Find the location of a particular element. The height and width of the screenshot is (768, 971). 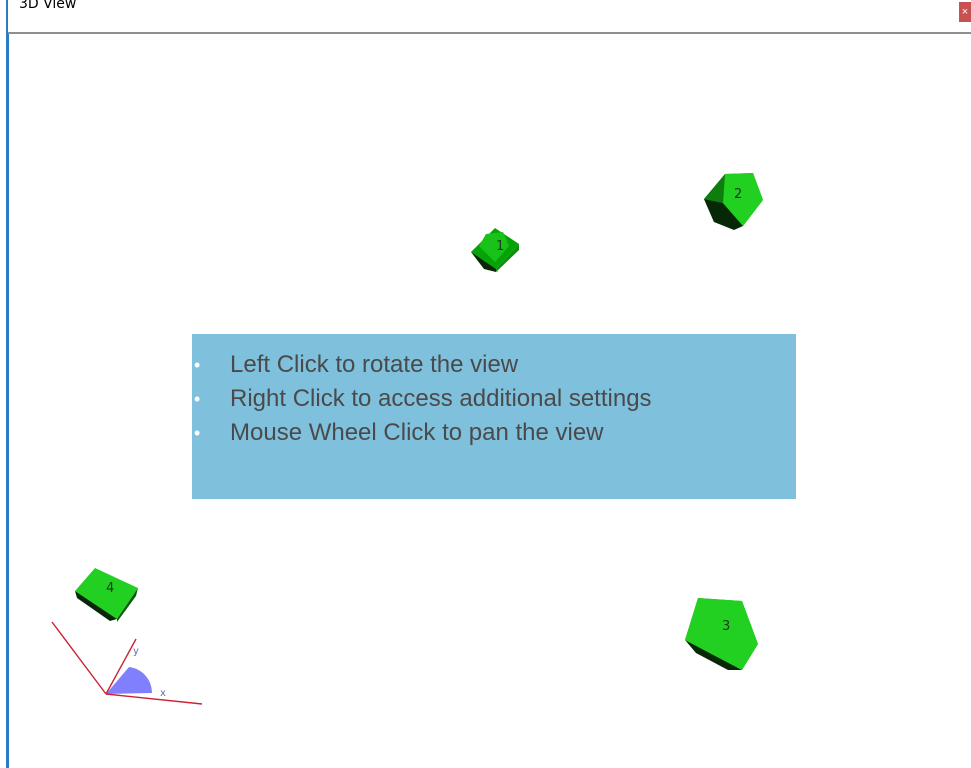

help-item-pan: • Mouse Wheel Click to pan the view is located at coordinates (494, 432).